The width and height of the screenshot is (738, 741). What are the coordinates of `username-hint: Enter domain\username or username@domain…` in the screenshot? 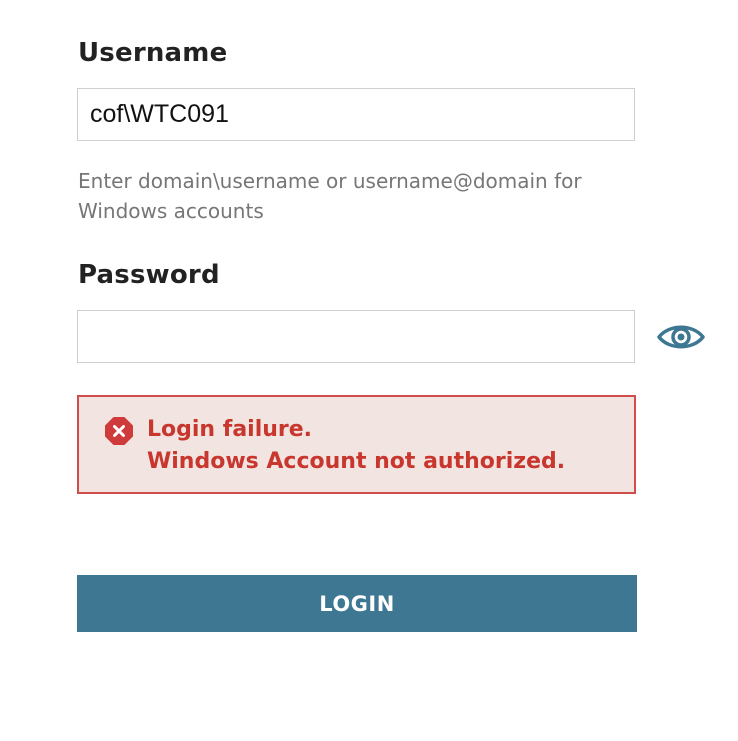 It's located at (330, 196).